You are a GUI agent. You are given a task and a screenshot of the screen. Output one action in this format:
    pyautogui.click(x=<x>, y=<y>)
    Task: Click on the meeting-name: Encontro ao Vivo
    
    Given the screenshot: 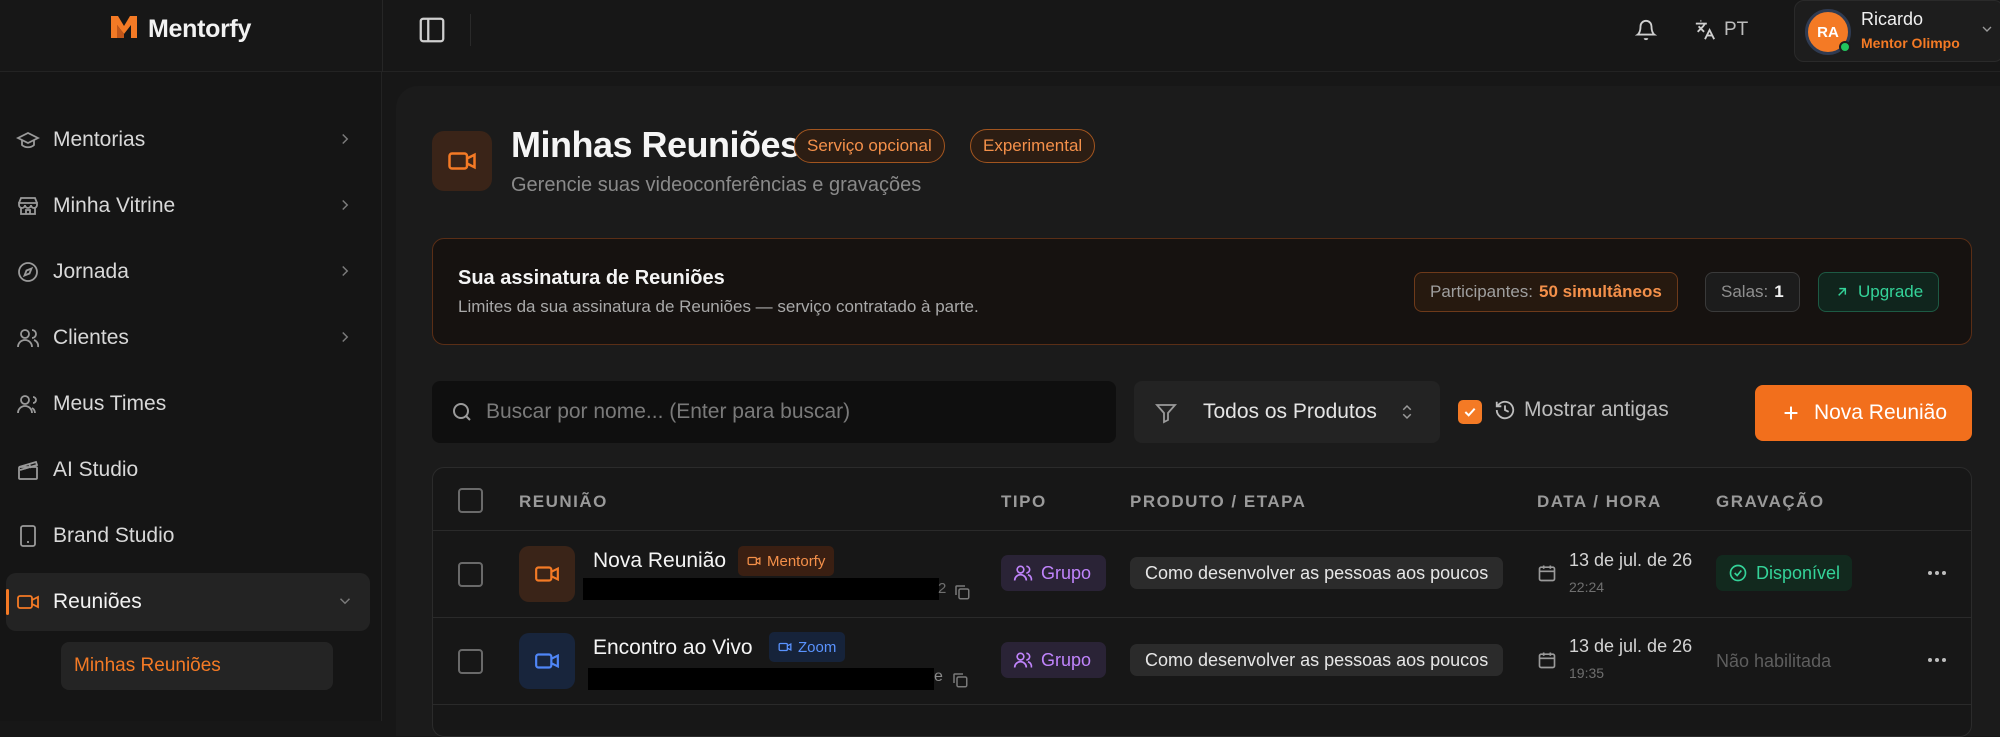 What is the action you would take?
    pyautogui.click(x=673, y=648)
    